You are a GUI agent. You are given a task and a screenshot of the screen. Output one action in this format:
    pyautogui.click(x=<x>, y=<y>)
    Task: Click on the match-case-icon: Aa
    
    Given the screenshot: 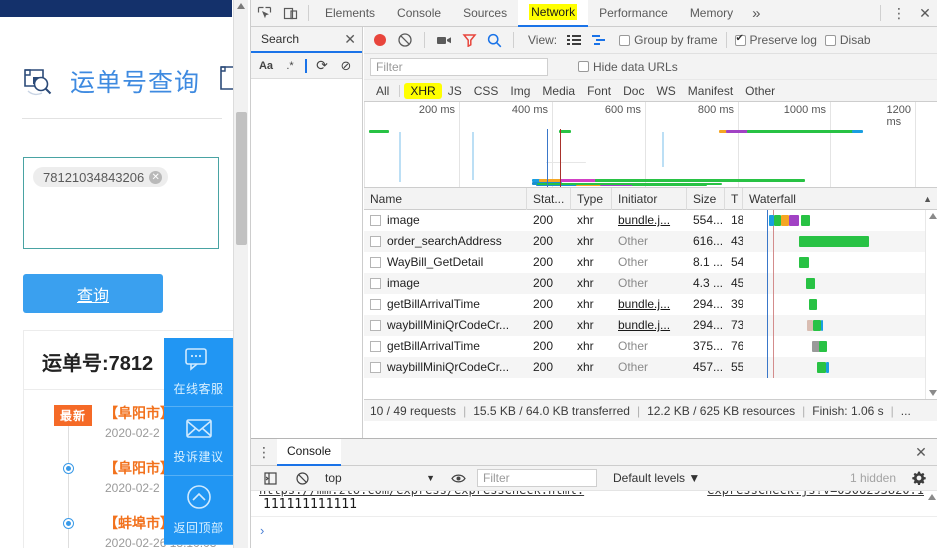 What is the action you would take?
    pyautogui.click(x=266, y=66)
    